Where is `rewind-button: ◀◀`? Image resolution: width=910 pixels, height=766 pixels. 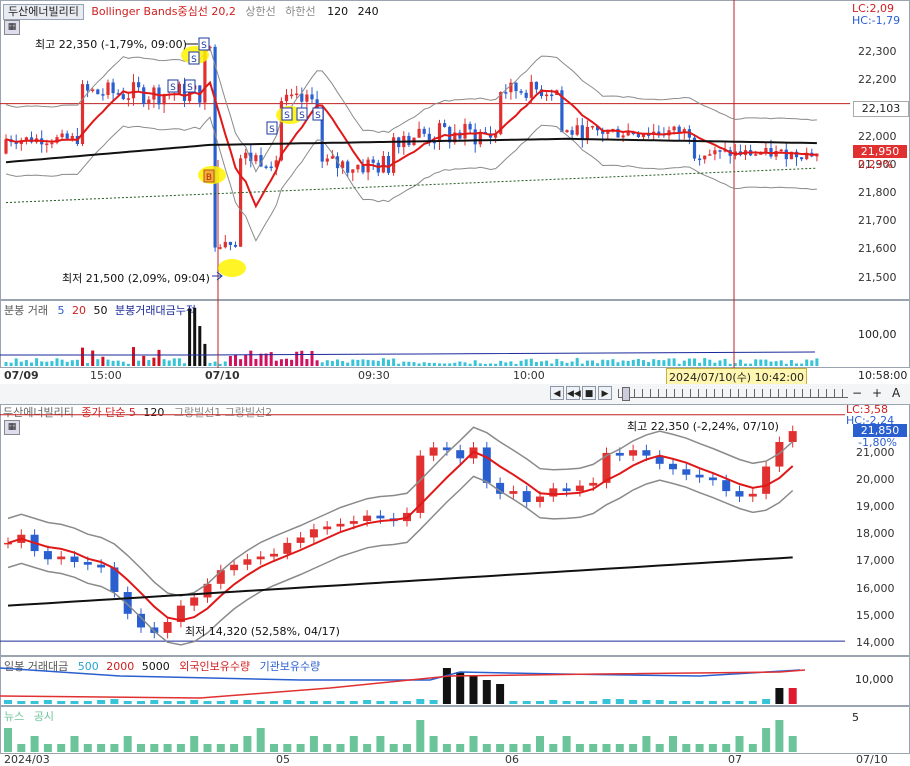 rewind-button: ◀◀ is located at coordinates (573, 393).